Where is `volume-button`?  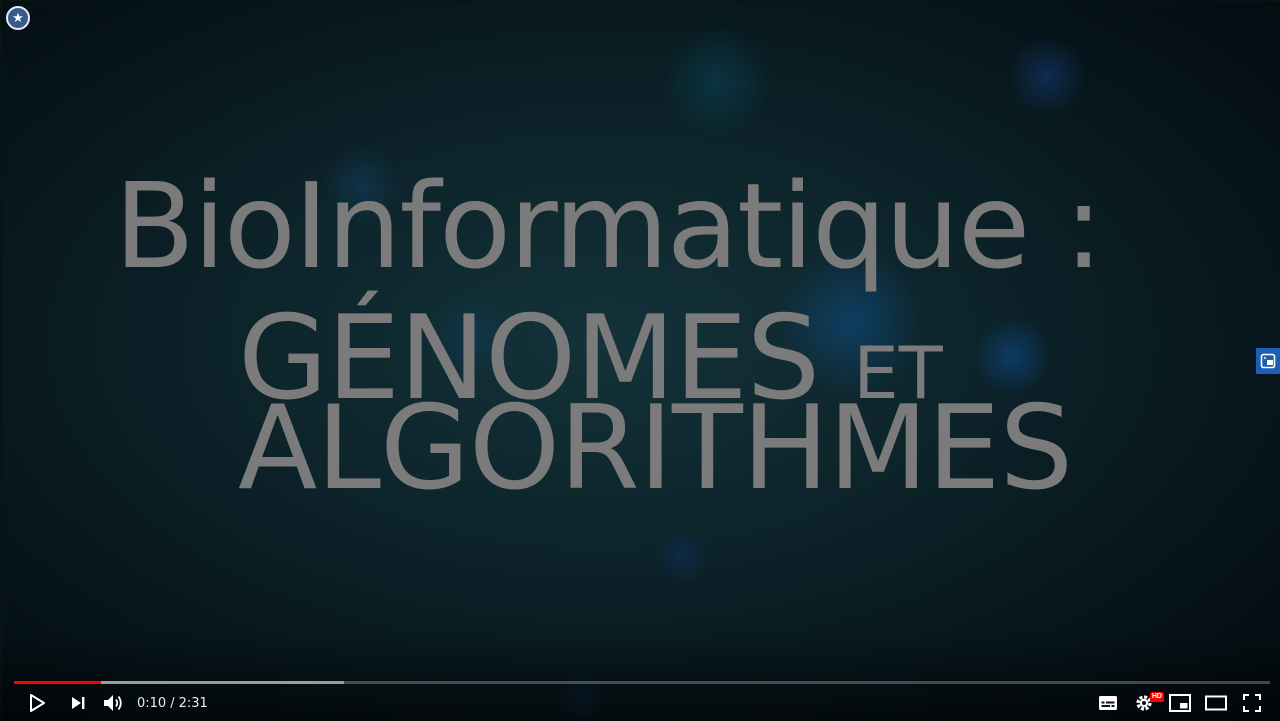
volume-button is located at coordinates (113, 703).